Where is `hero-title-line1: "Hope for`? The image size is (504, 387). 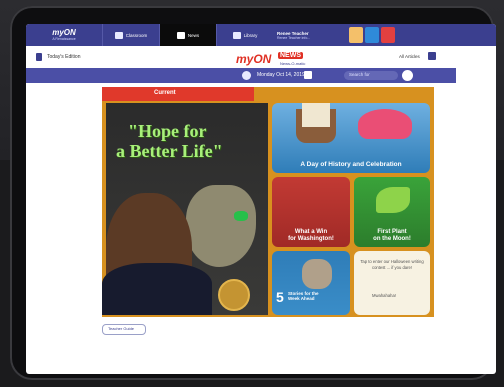 hero-title-line1: "Hope for is located at coordinates (167, 131).